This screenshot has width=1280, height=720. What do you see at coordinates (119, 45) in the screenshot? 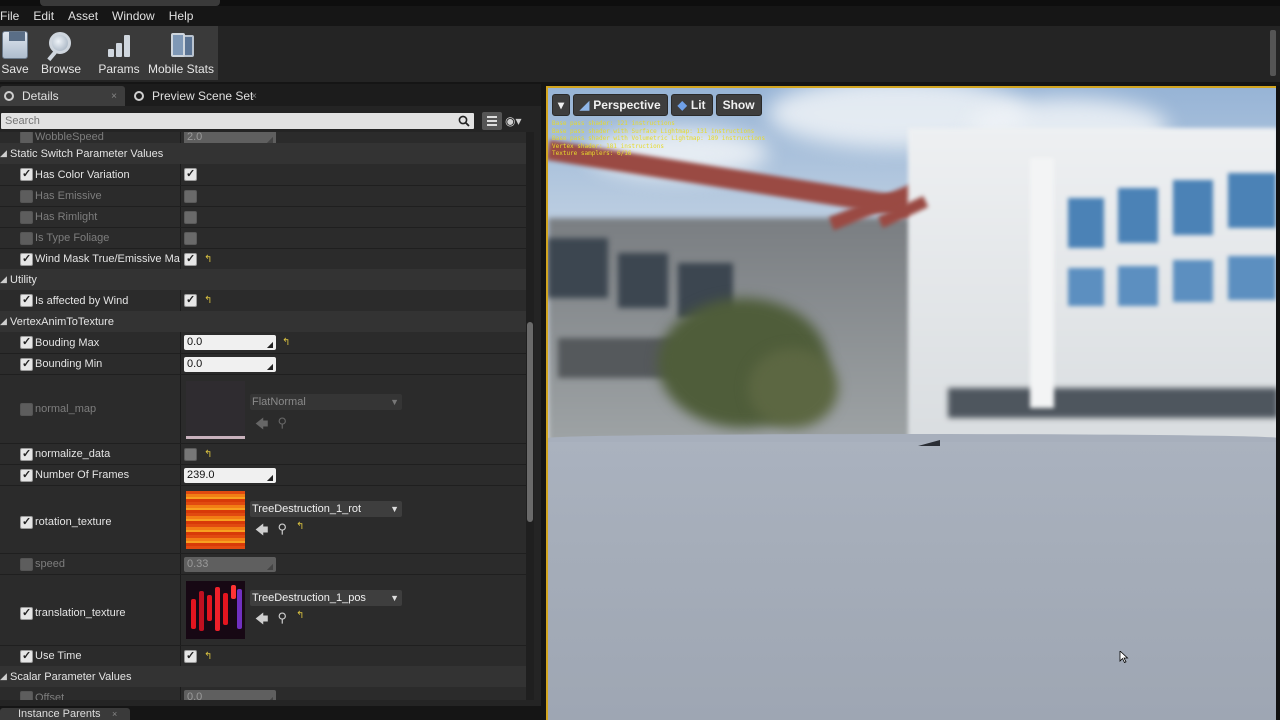
I see `params-icon` at bounding box center [119, 45].